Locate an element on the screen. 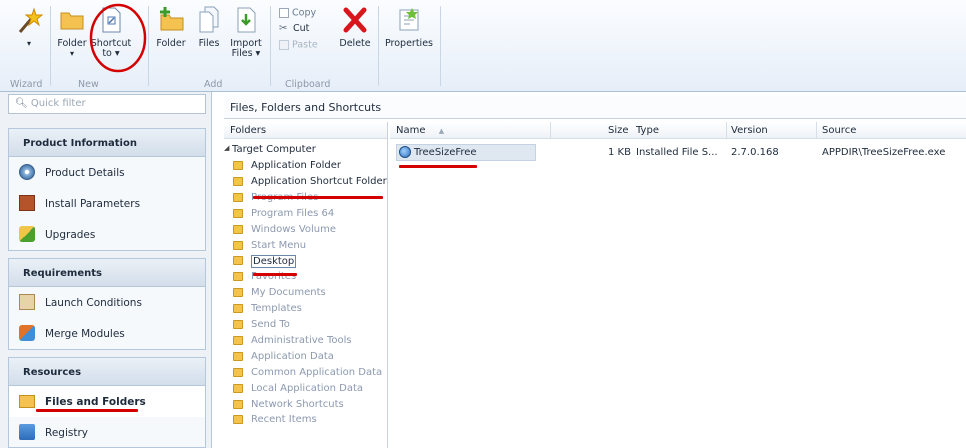 The image size is (966, 448). merge-modules-icon is located at coordinates (27, 333).